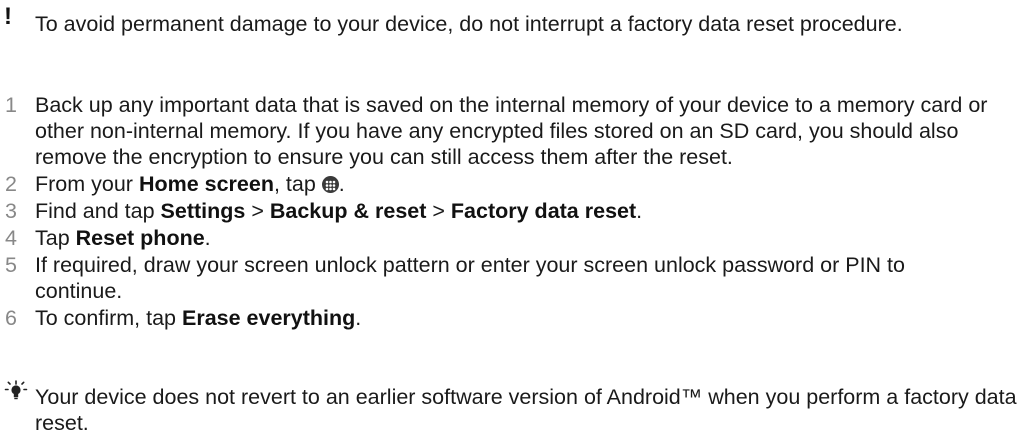 This screenshot has height=438, width=1035. Describe the element at coordinates (11, 318) in the screenshot. I see `step-number: 6` at that location.